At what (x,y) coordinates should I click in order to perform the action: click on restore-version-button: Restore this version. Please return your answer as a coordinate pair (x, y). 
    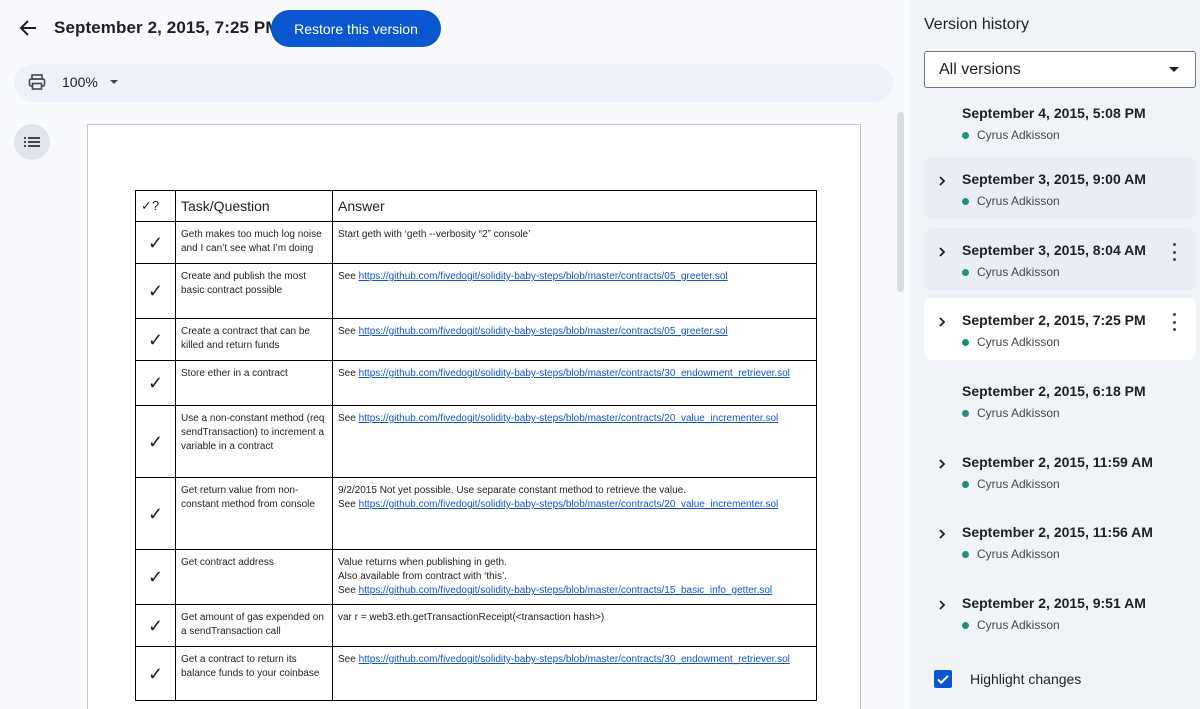
    Looking at the image, I should click on (356, 28).